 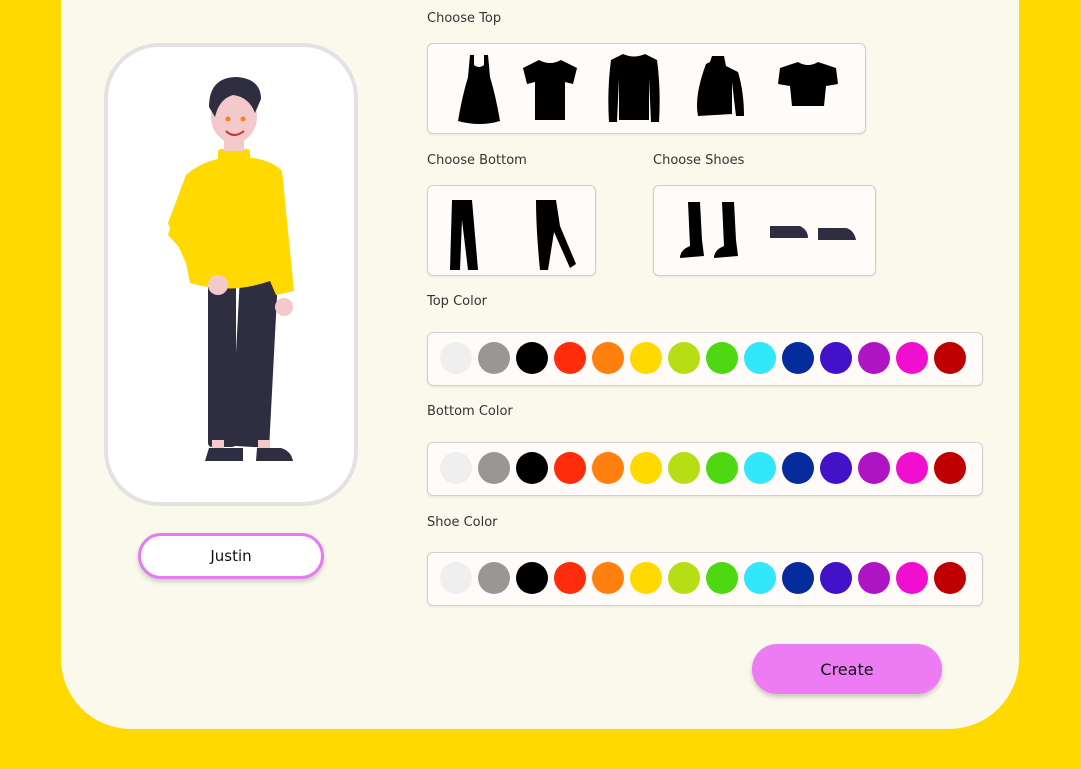 I want to click on choose-top-label: Choose Top, so click(x=464, y=18).